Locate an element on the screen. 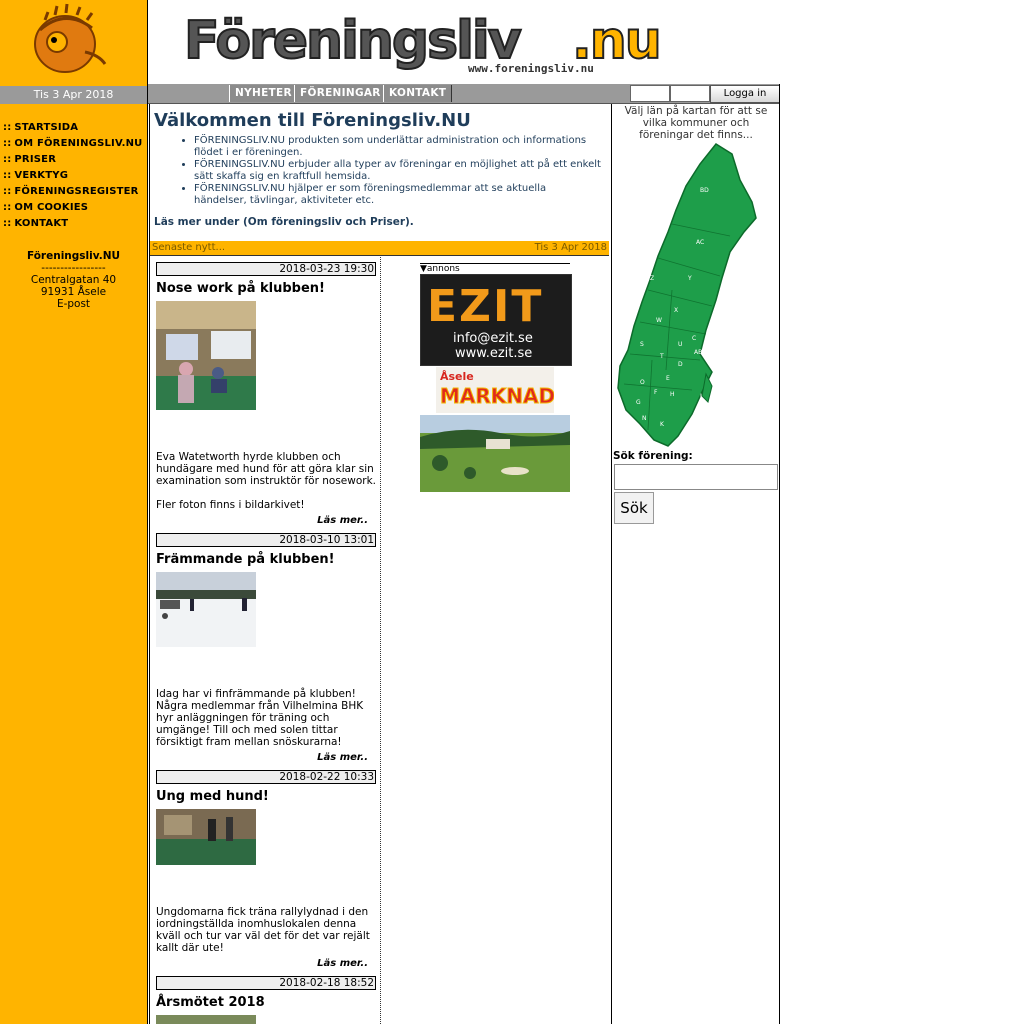 This screenshot has height=1024, width=1024. sidebar-item-om-foreningsliv: :: OM FÖRENINGSLIV.NU is located at coordinates (73, 144).